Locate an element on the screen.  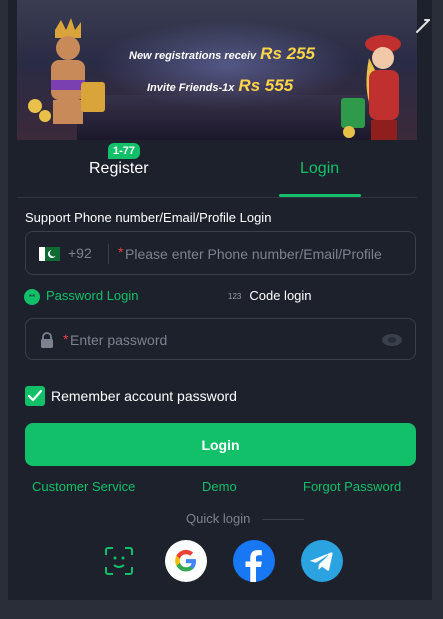
banner-line-registration: New registrations receiv Rs 255 is located at coordinates (222, 54).